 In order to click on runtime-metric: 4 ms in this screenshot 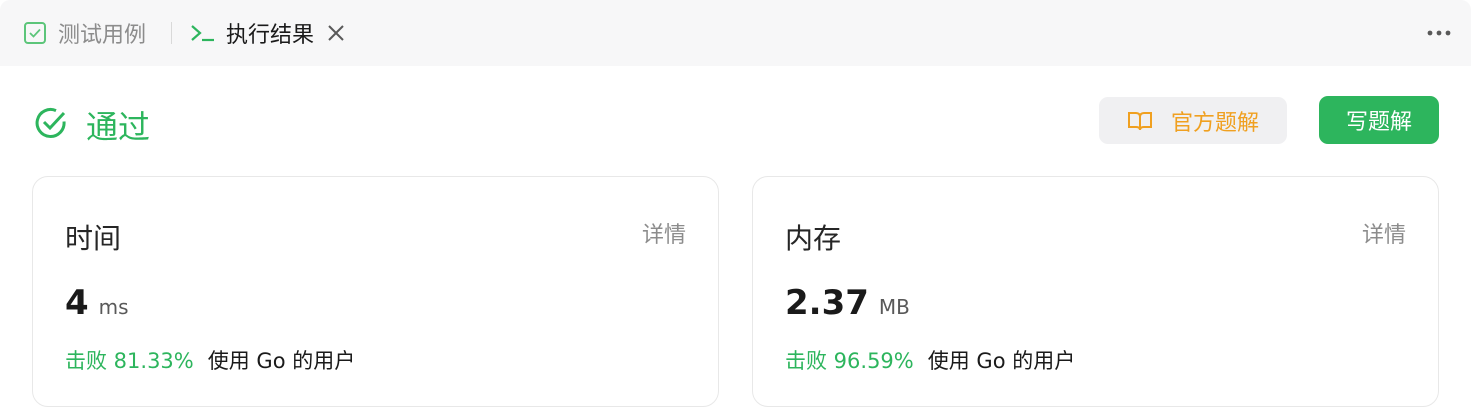, I will do `click(97, 303)`.